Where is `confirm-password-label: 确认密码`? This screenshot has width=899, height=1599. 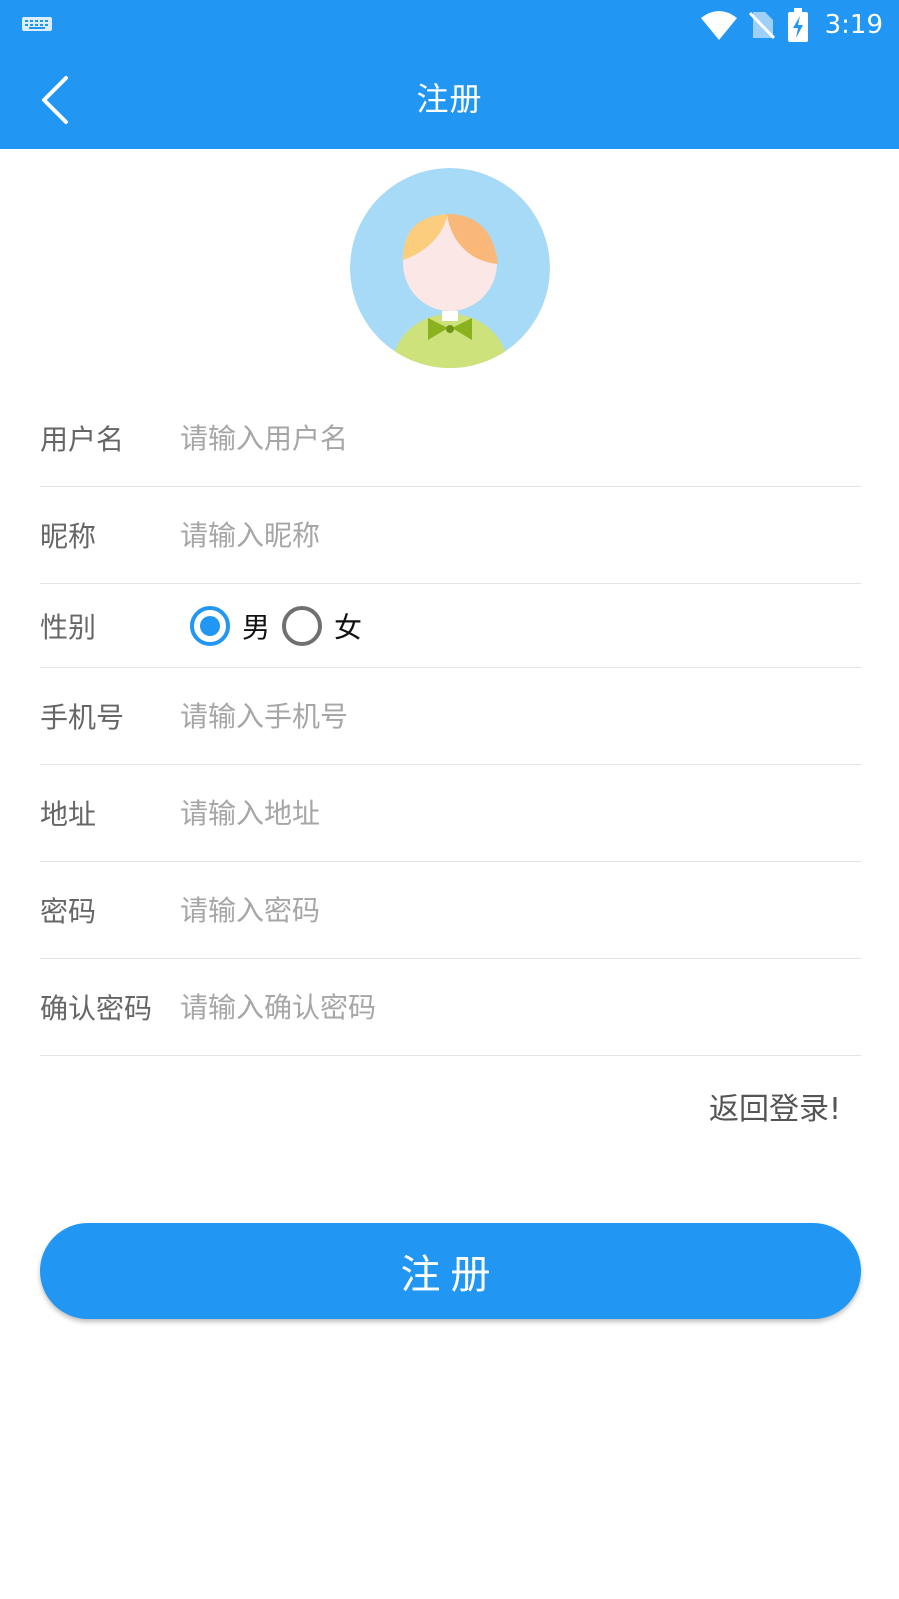 confirm-password-label: 确认密码 is located at coordinates (96, 1008).